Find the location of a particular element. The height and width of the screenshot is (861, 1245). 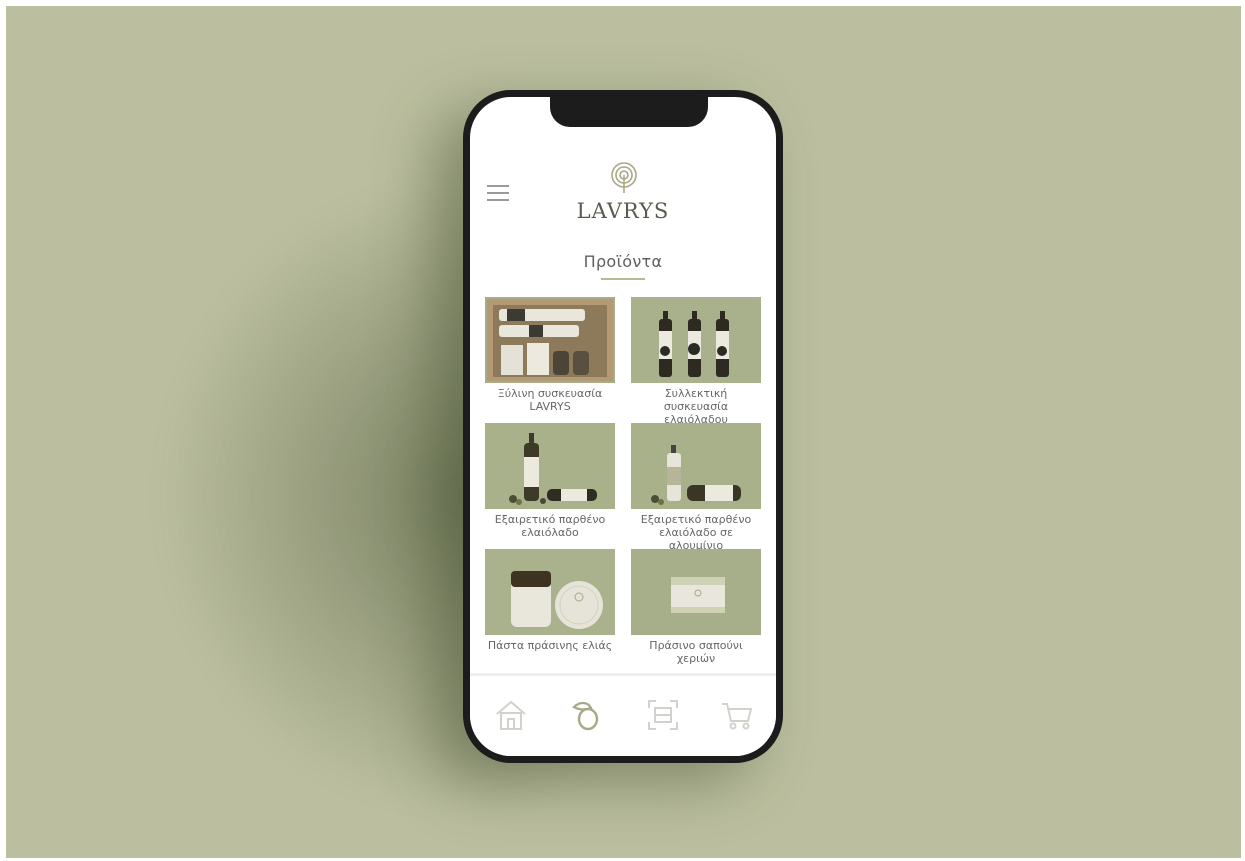

page-title: Προϊόντα is located at coordinates (623, 261).